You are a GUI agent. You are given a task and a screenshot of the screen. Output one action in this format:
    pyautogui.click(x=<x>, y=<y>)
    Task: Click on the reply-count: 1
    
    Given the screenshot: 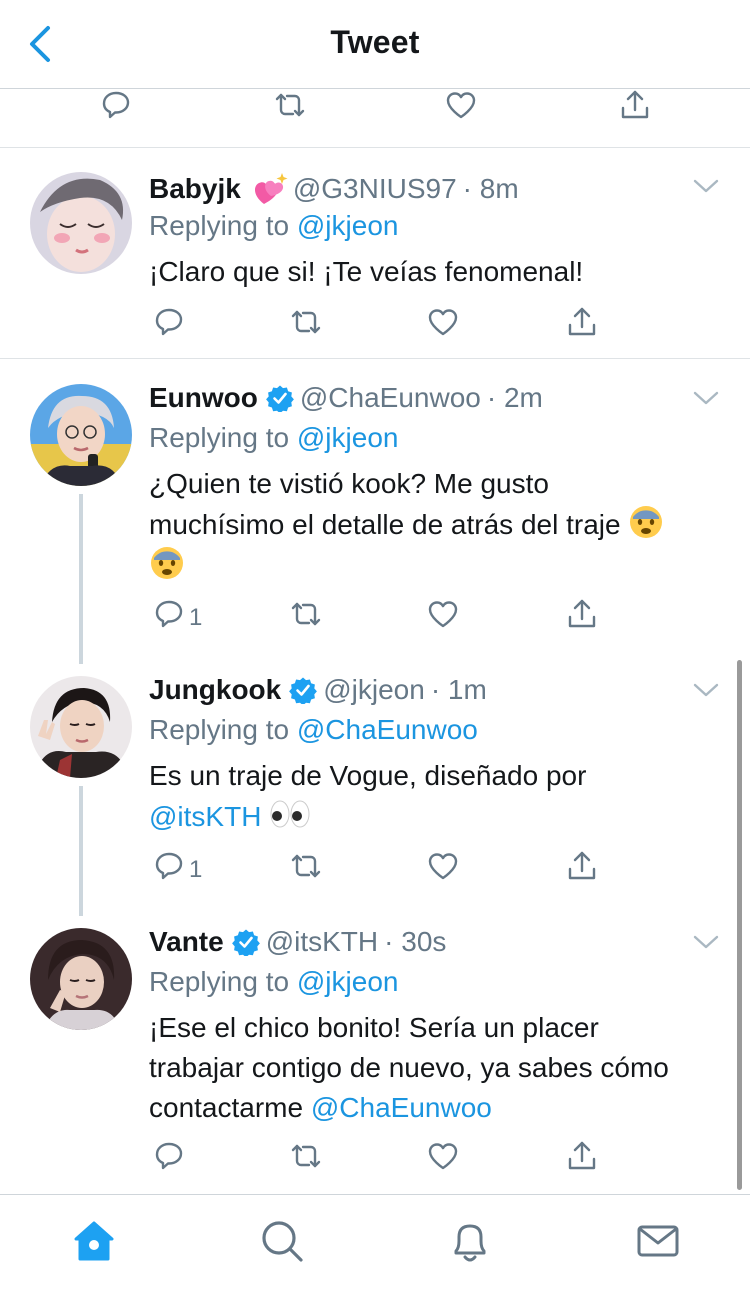 What is the action you would take?
    pyautogui.click(x=196, y=617)
    